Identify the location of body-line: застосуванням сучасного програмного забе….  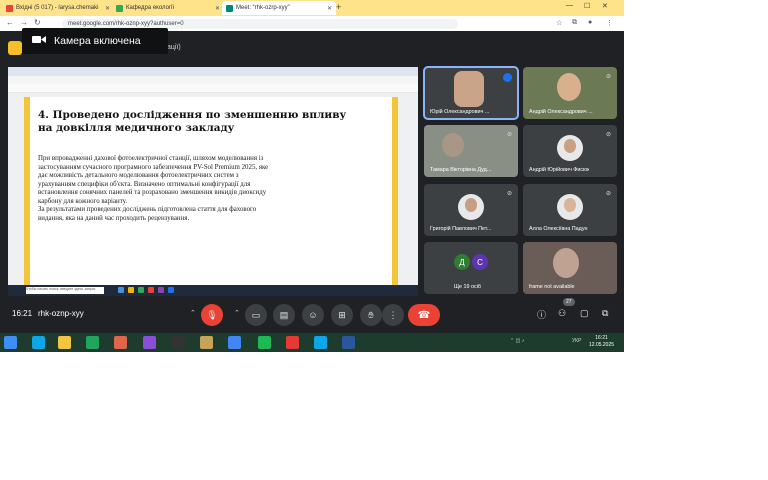
(153, 167).